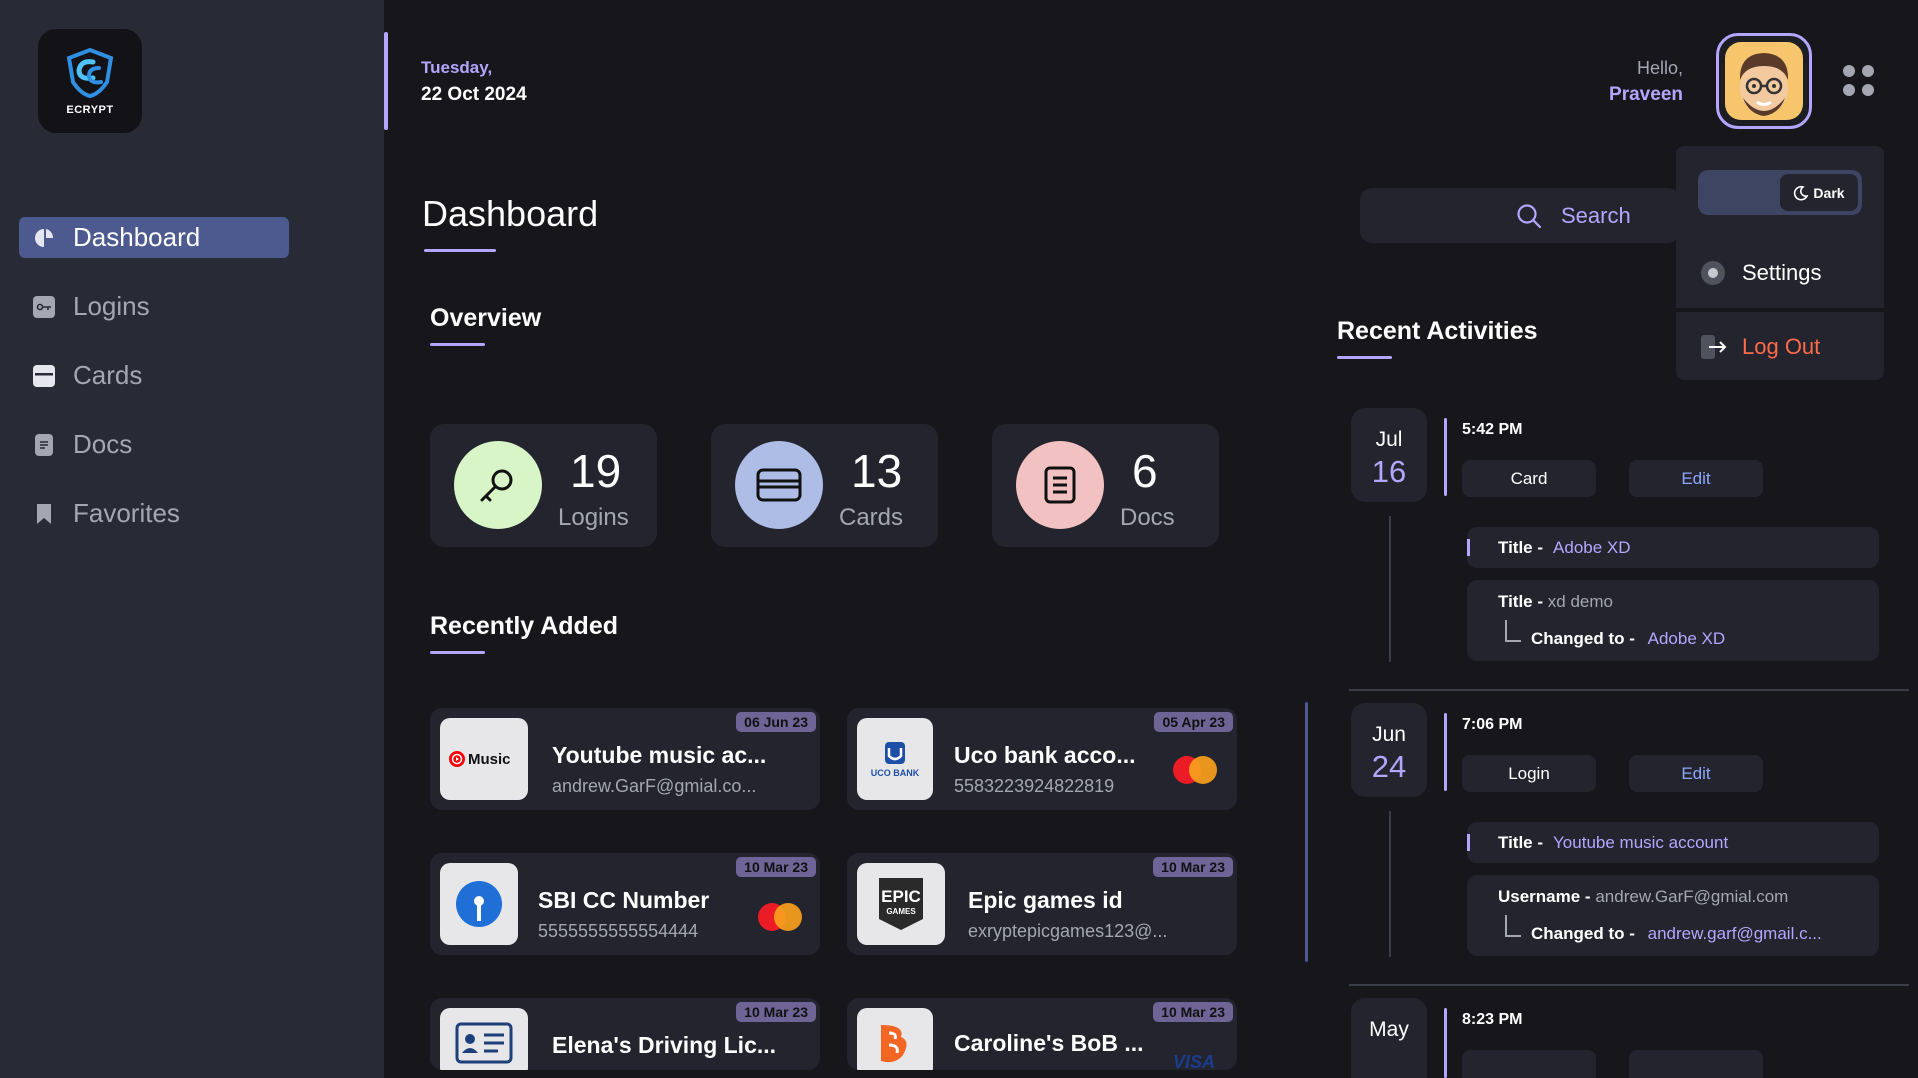 The width and height of the screenshot is (1918, 1078). Describe the element at coordinates (895, 773) in the screenshot. I see `svg-text: UCO BANK` at that location.